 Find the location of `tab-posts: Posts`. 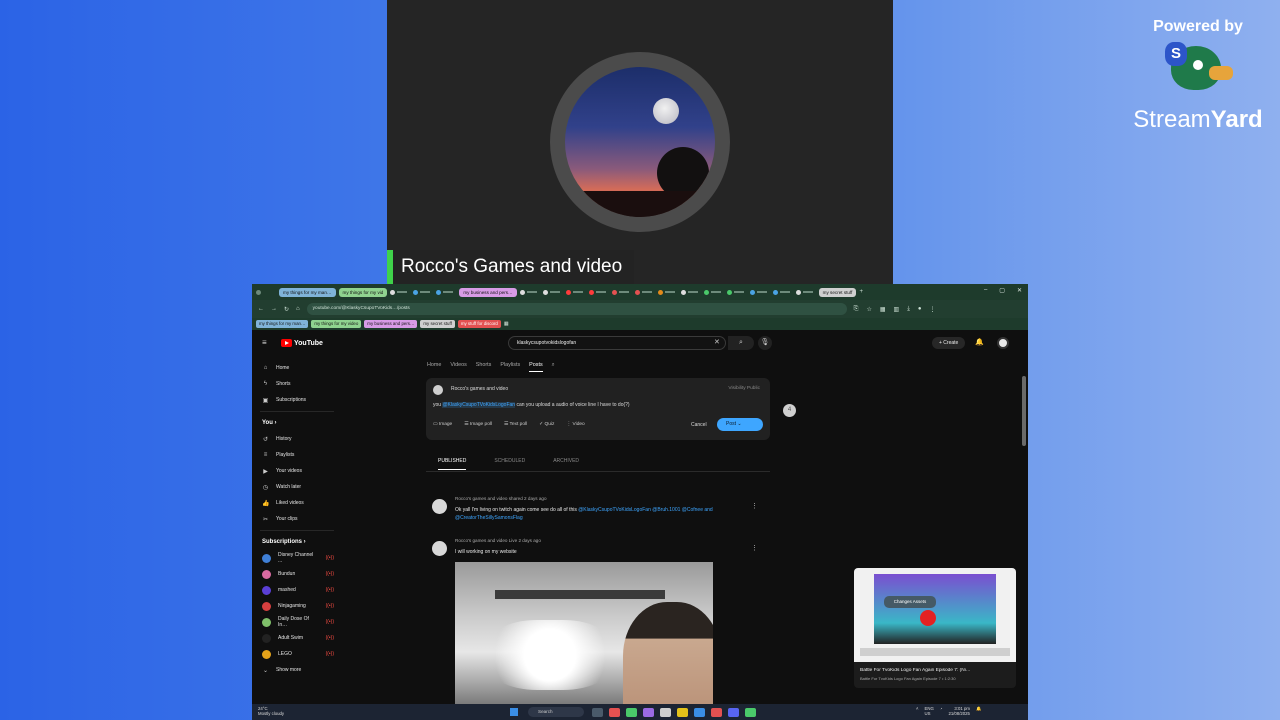

tab-posts: Posts is located at coordinates (536, 367).